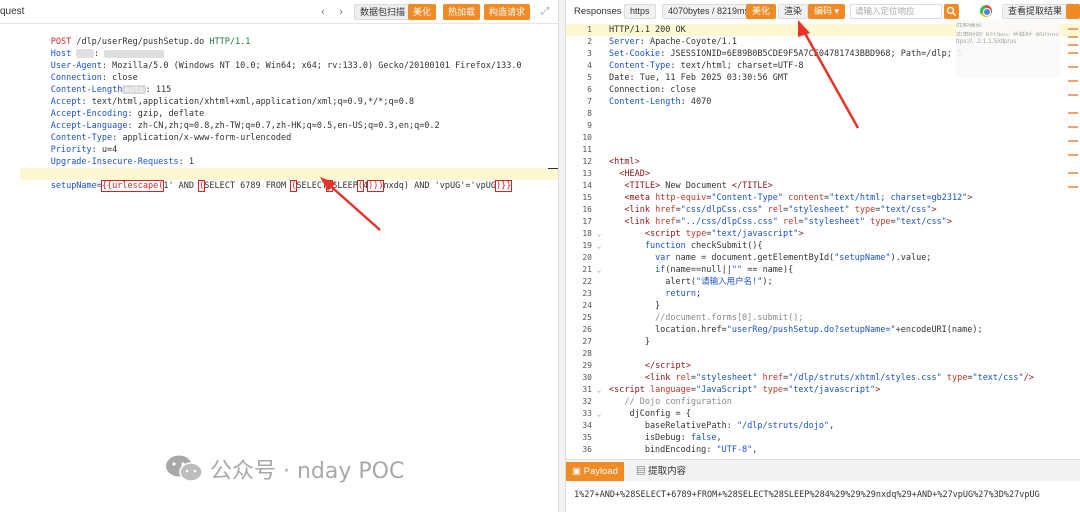  I want to click on line-marker, so click(553, 168).